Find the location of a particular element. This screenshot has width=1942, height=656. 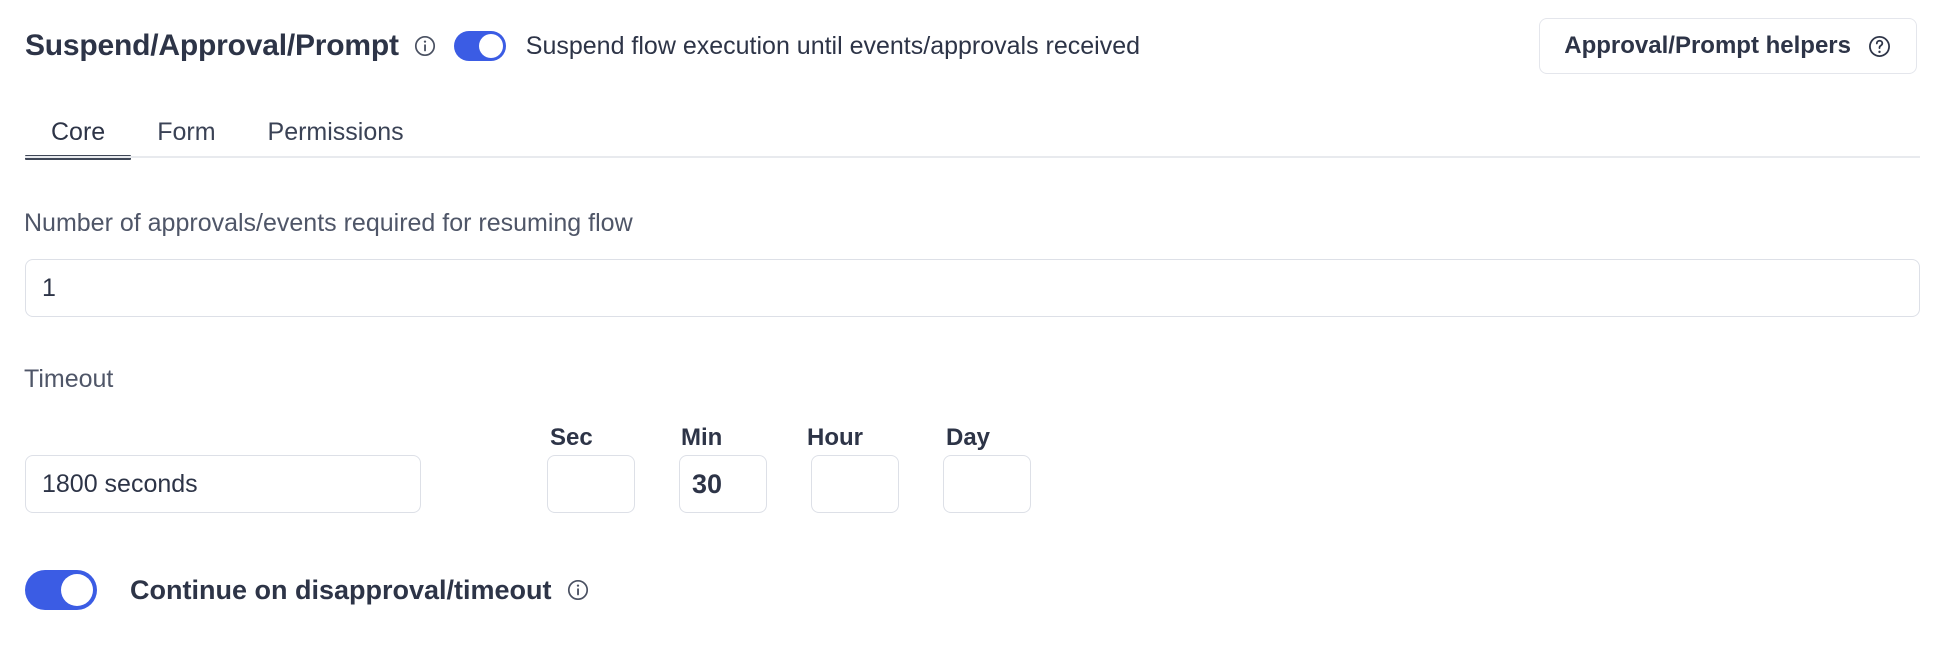

tab-permissions: Permissions is located at coordinates (336, 132).